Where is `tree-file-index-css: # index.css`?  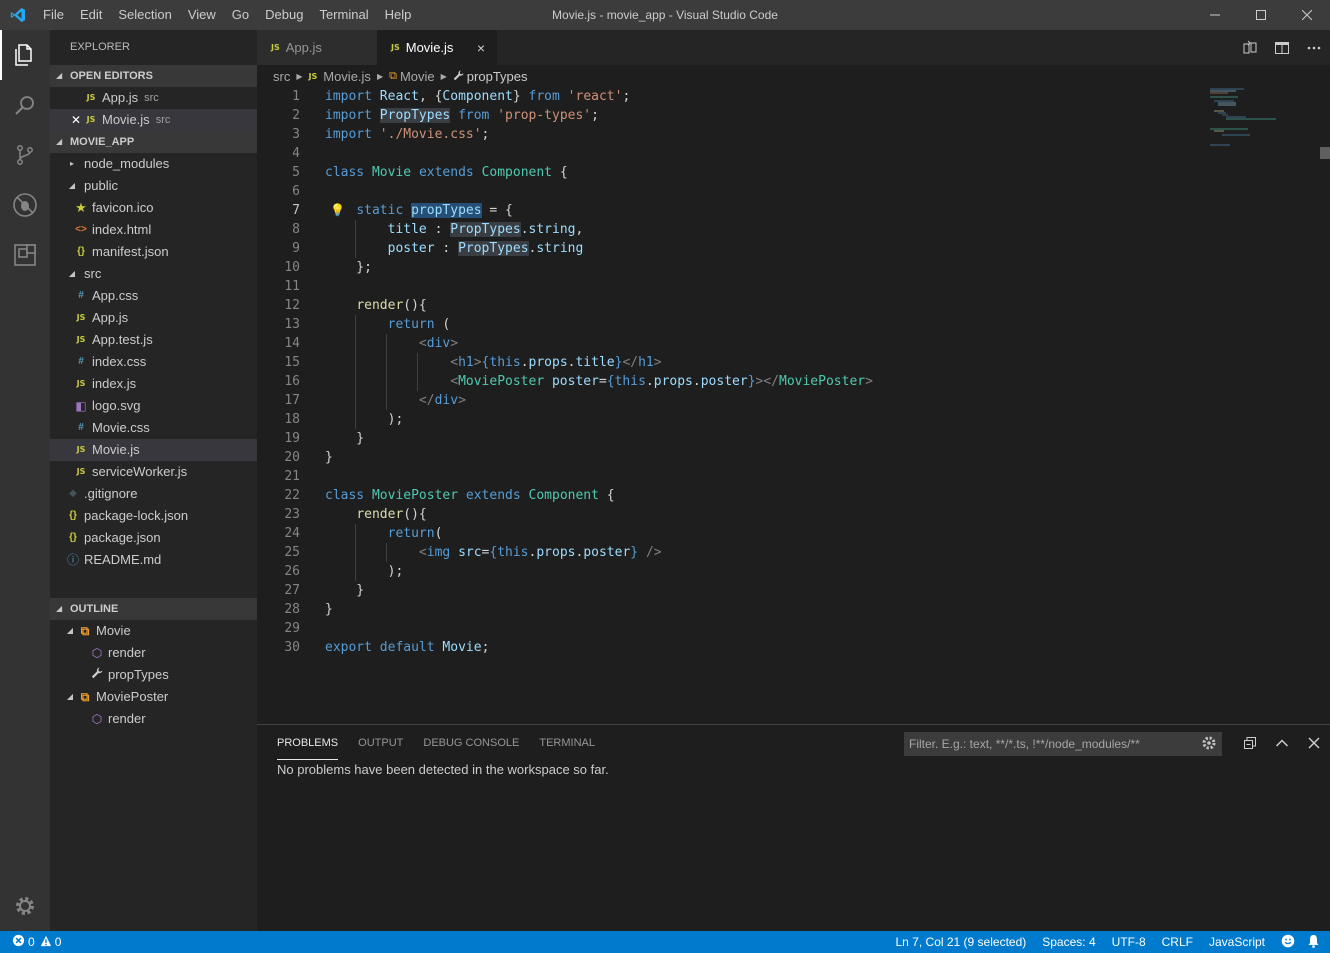
tree-file-index-css: # index.css is located at coordinates (153, 362).